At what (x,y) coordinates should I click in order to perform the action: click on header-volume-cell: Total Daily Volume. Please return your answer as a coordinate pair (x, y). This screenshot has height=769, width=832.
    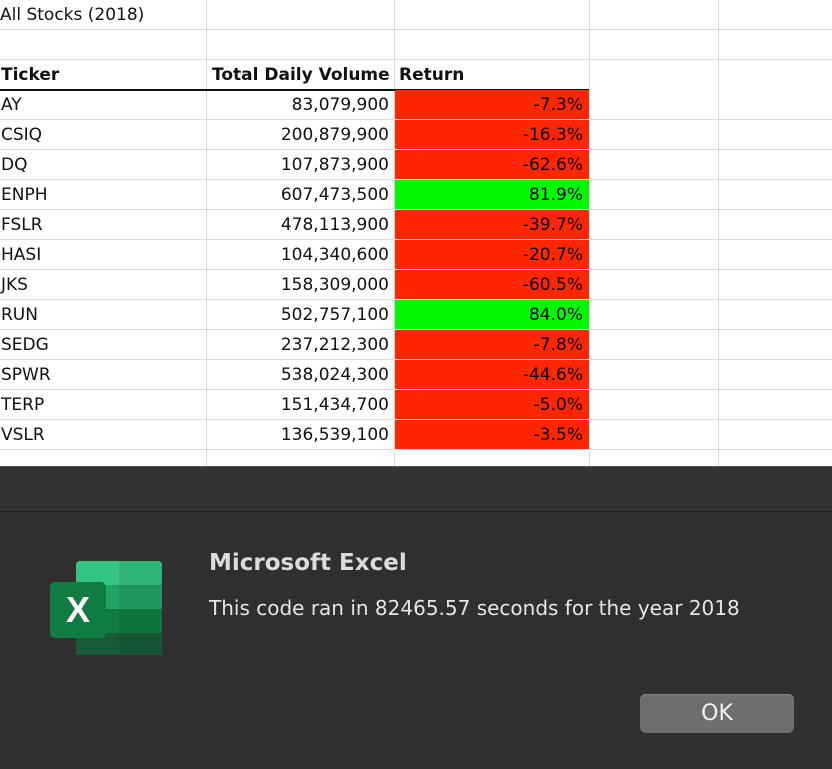
    Looking at the image, I should click on (301, 75).